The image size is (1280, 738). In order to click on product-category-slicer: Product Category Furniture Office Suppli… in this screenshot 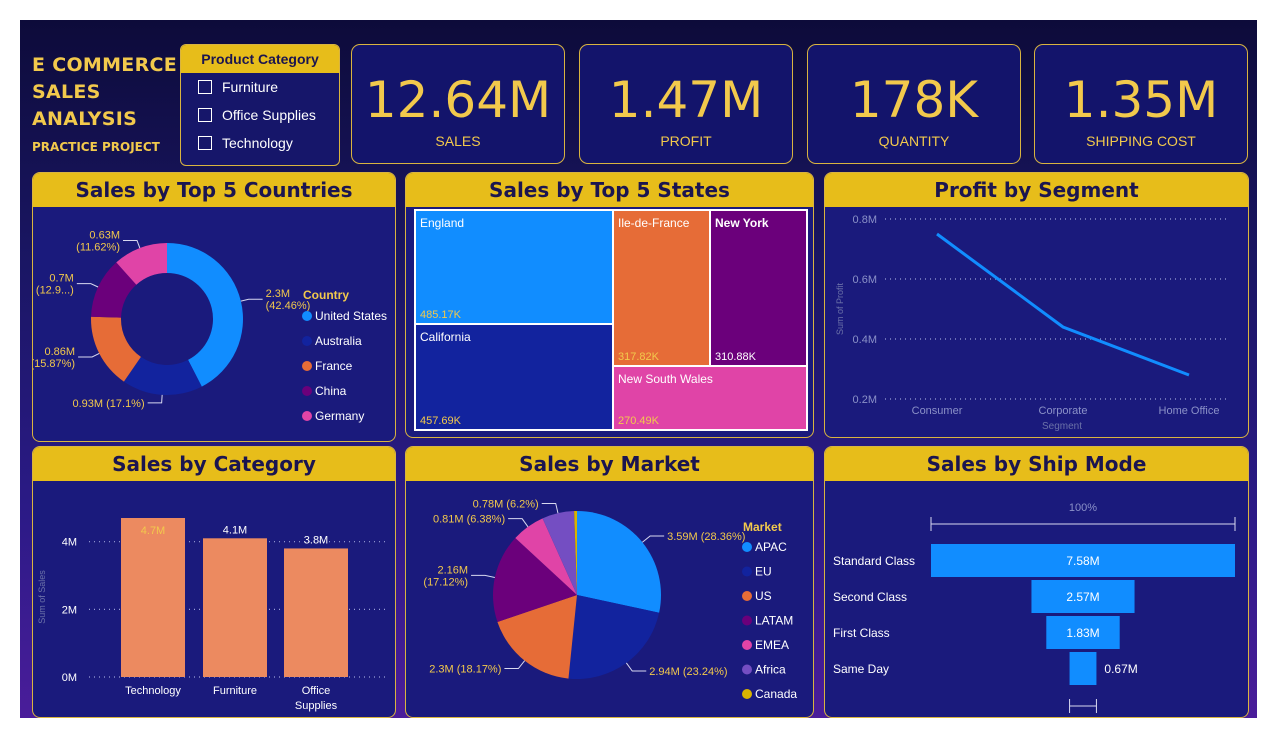, I will do `click(260, 105)`.